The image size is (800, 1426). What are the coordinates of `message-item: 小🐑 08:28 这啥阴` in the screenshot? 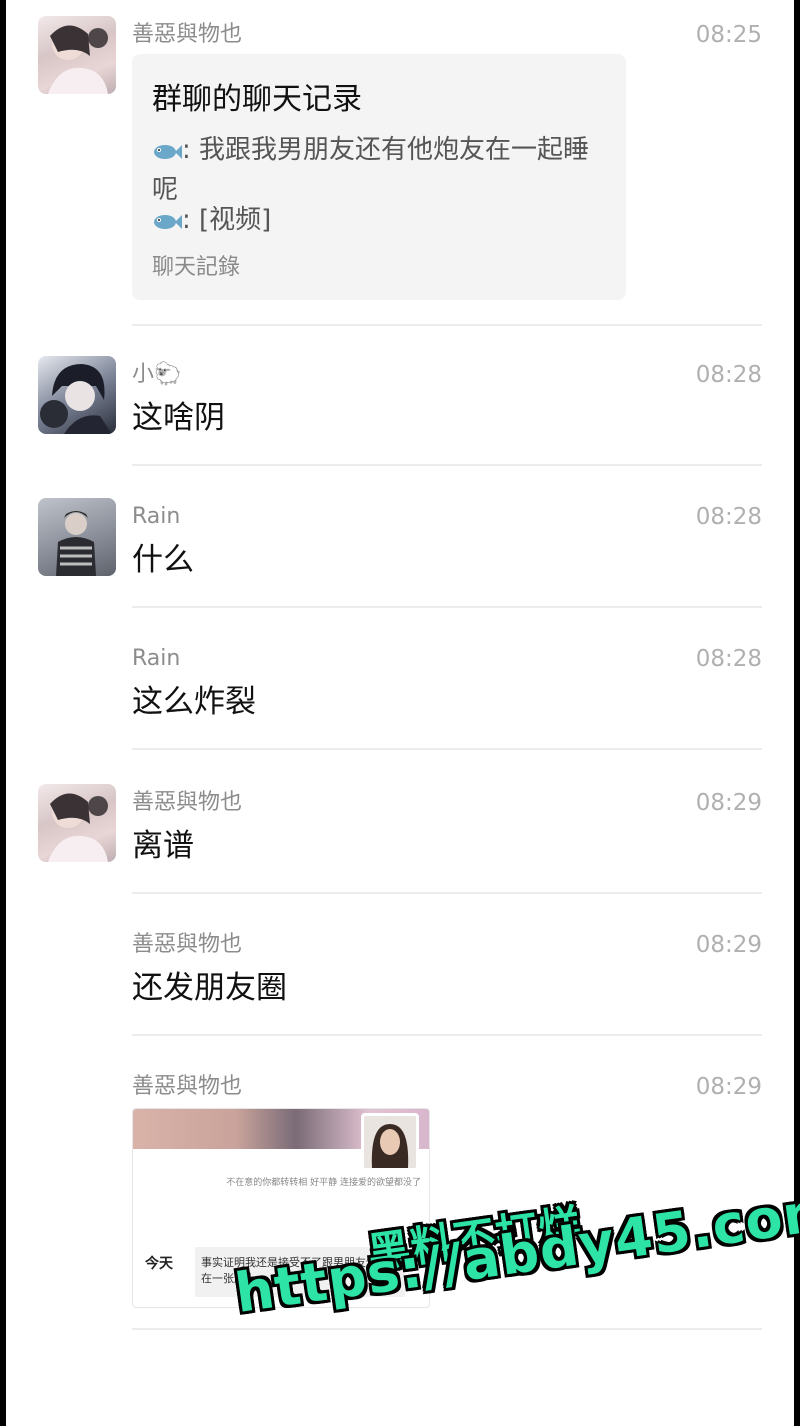 It's located at (400, 396).